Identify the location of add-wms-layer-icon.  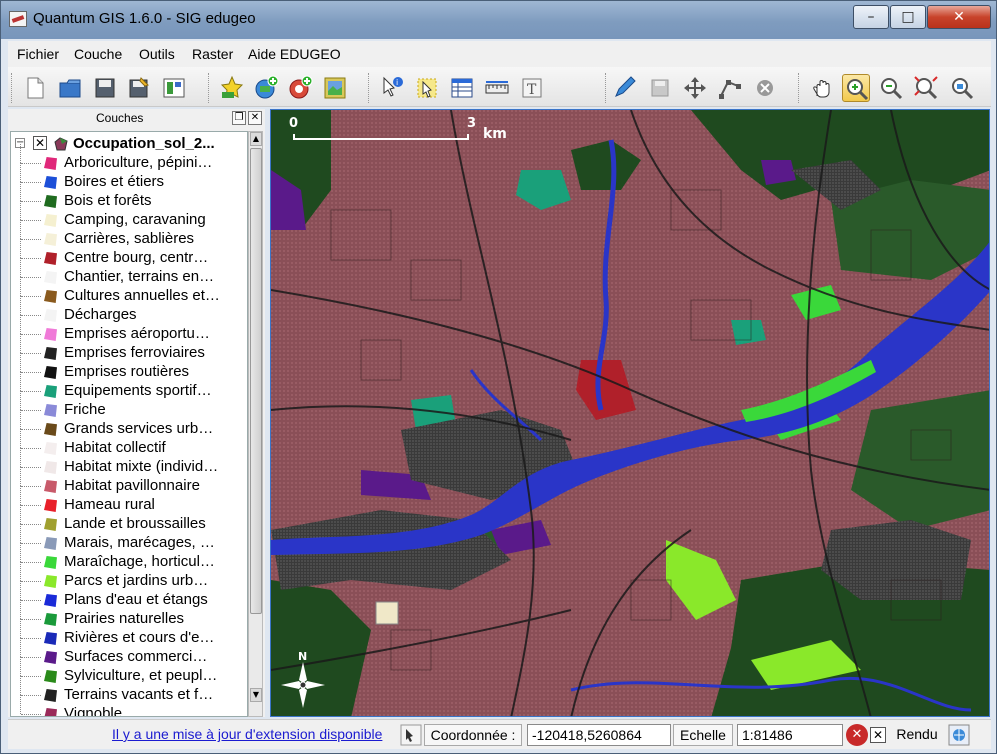
(335, 88).